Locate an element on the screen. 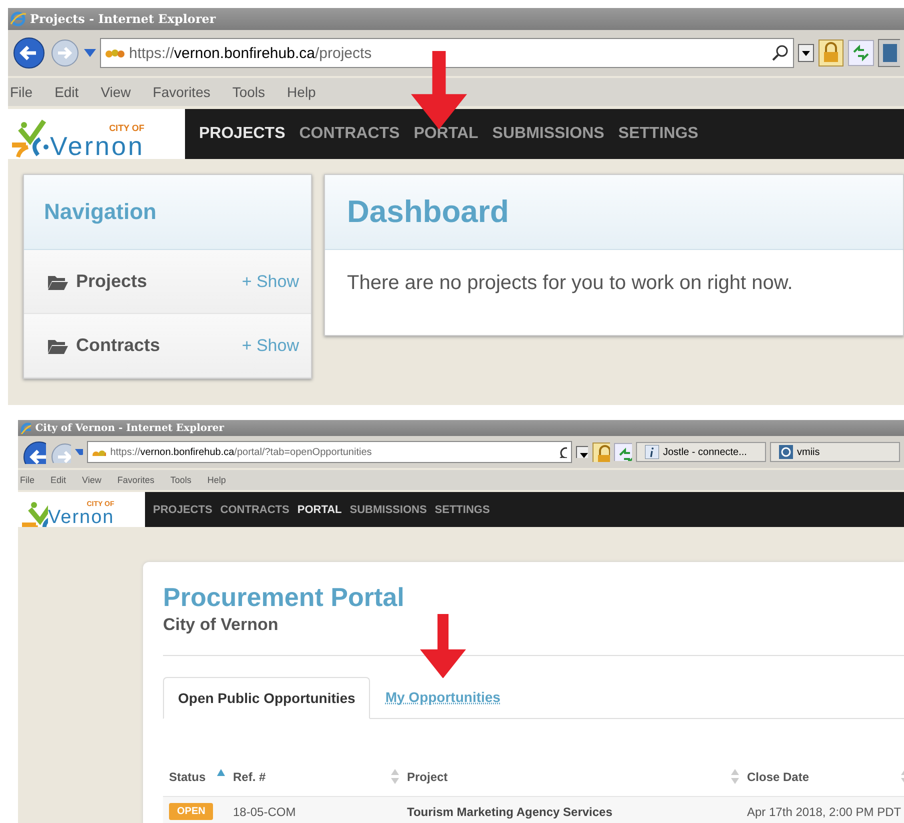 The width and height of the screenshot is (904, 823). info-icon is located at coordinates (652, 452).